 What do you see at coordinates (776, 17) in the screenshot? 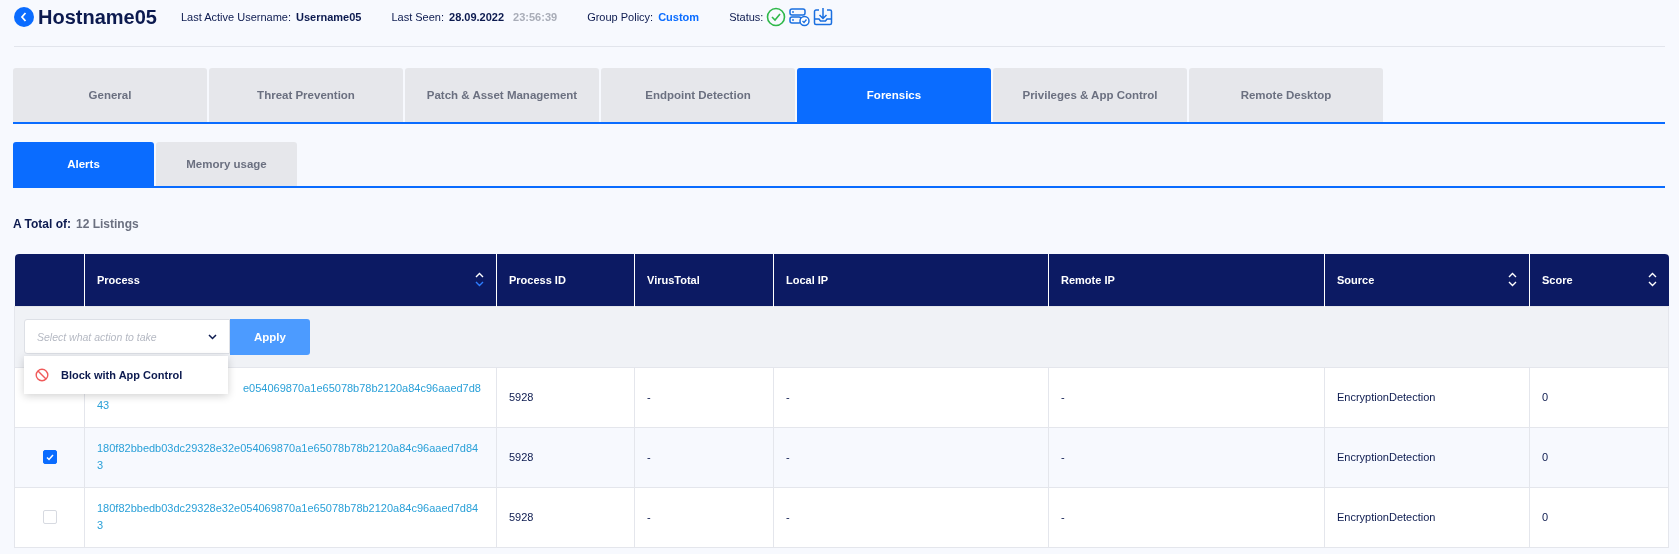
I see `check-circle-icon` at bounding box center [776, 17].